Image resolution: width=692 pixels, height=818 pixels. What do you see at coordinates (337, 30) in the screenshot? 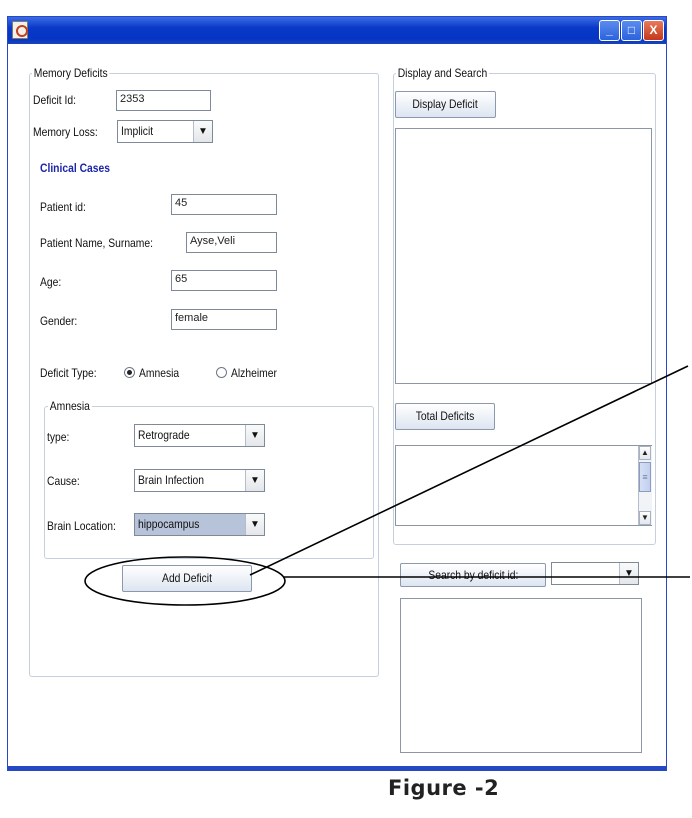
I see `title-bar: _ □ X` at bounding box center [337, 30].